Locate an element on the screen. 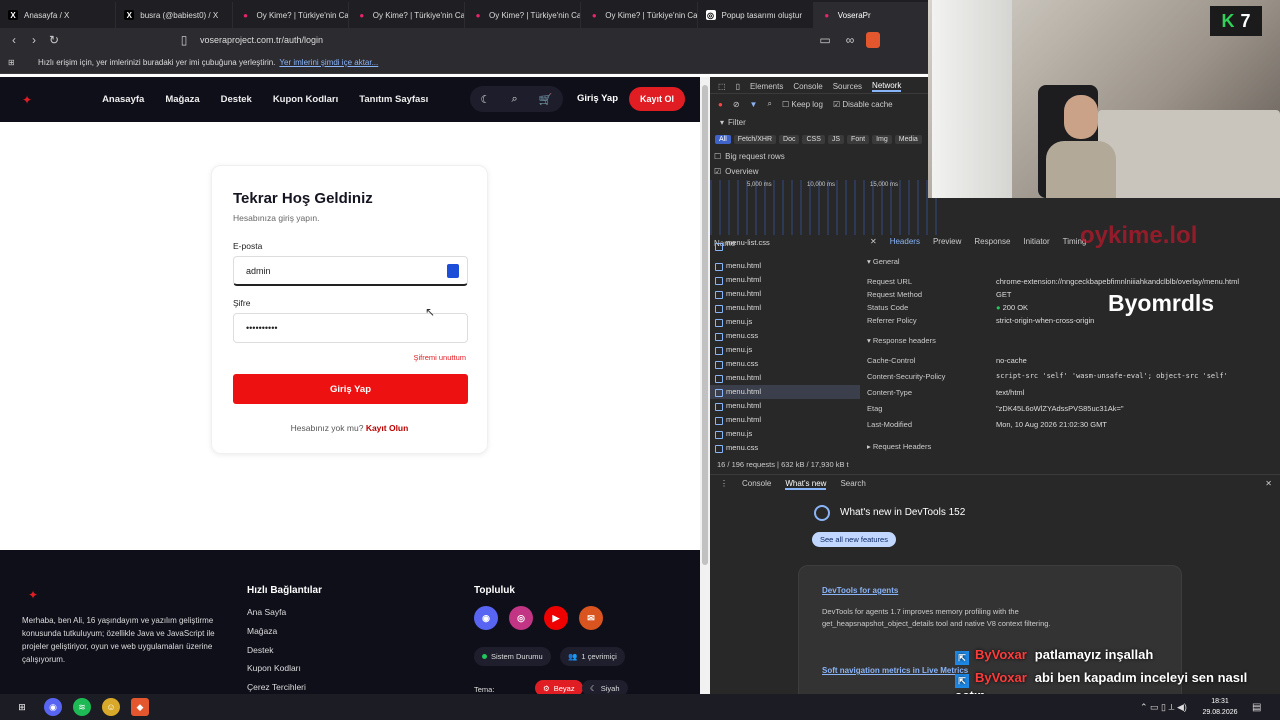 This screenshot has width=1280, height=720. soft-nav-link: Soft navigation metrics in Live Metrics is located at coordinates (895, 670).